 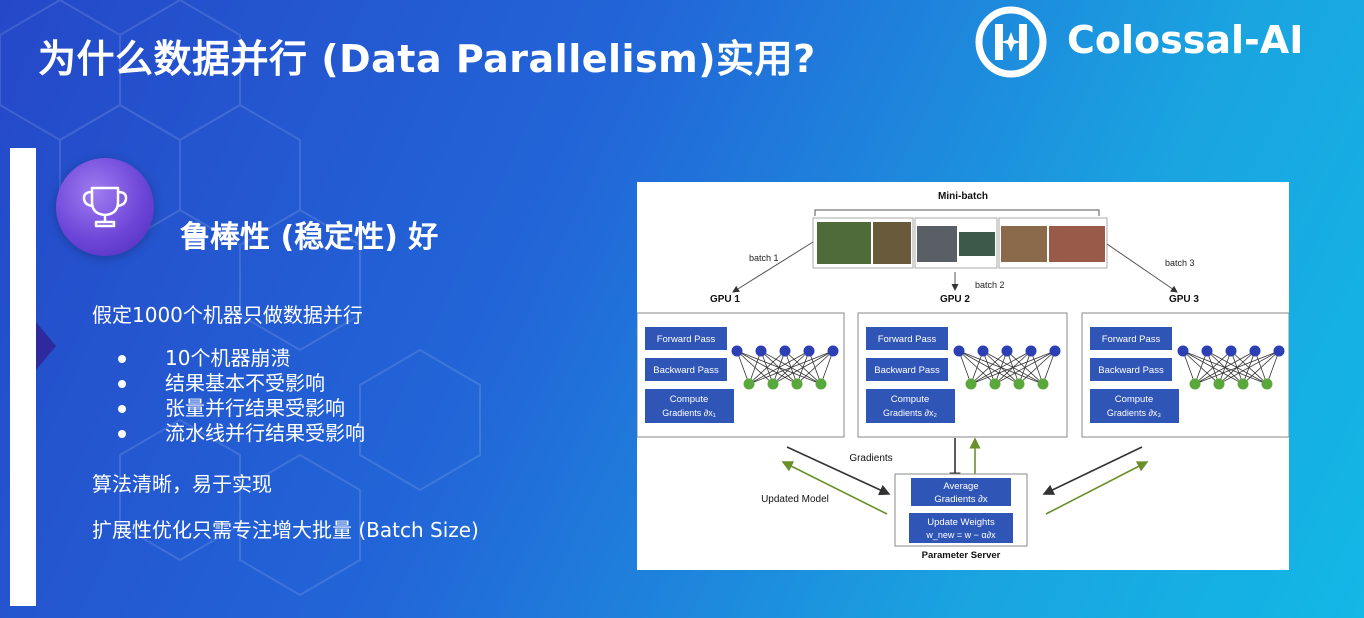 What do you see at coordinates (309, 237) in the screenshot?
I see `section-heading: 鲁棒性 (稳定性) 好` at bounding box center [309, 237].